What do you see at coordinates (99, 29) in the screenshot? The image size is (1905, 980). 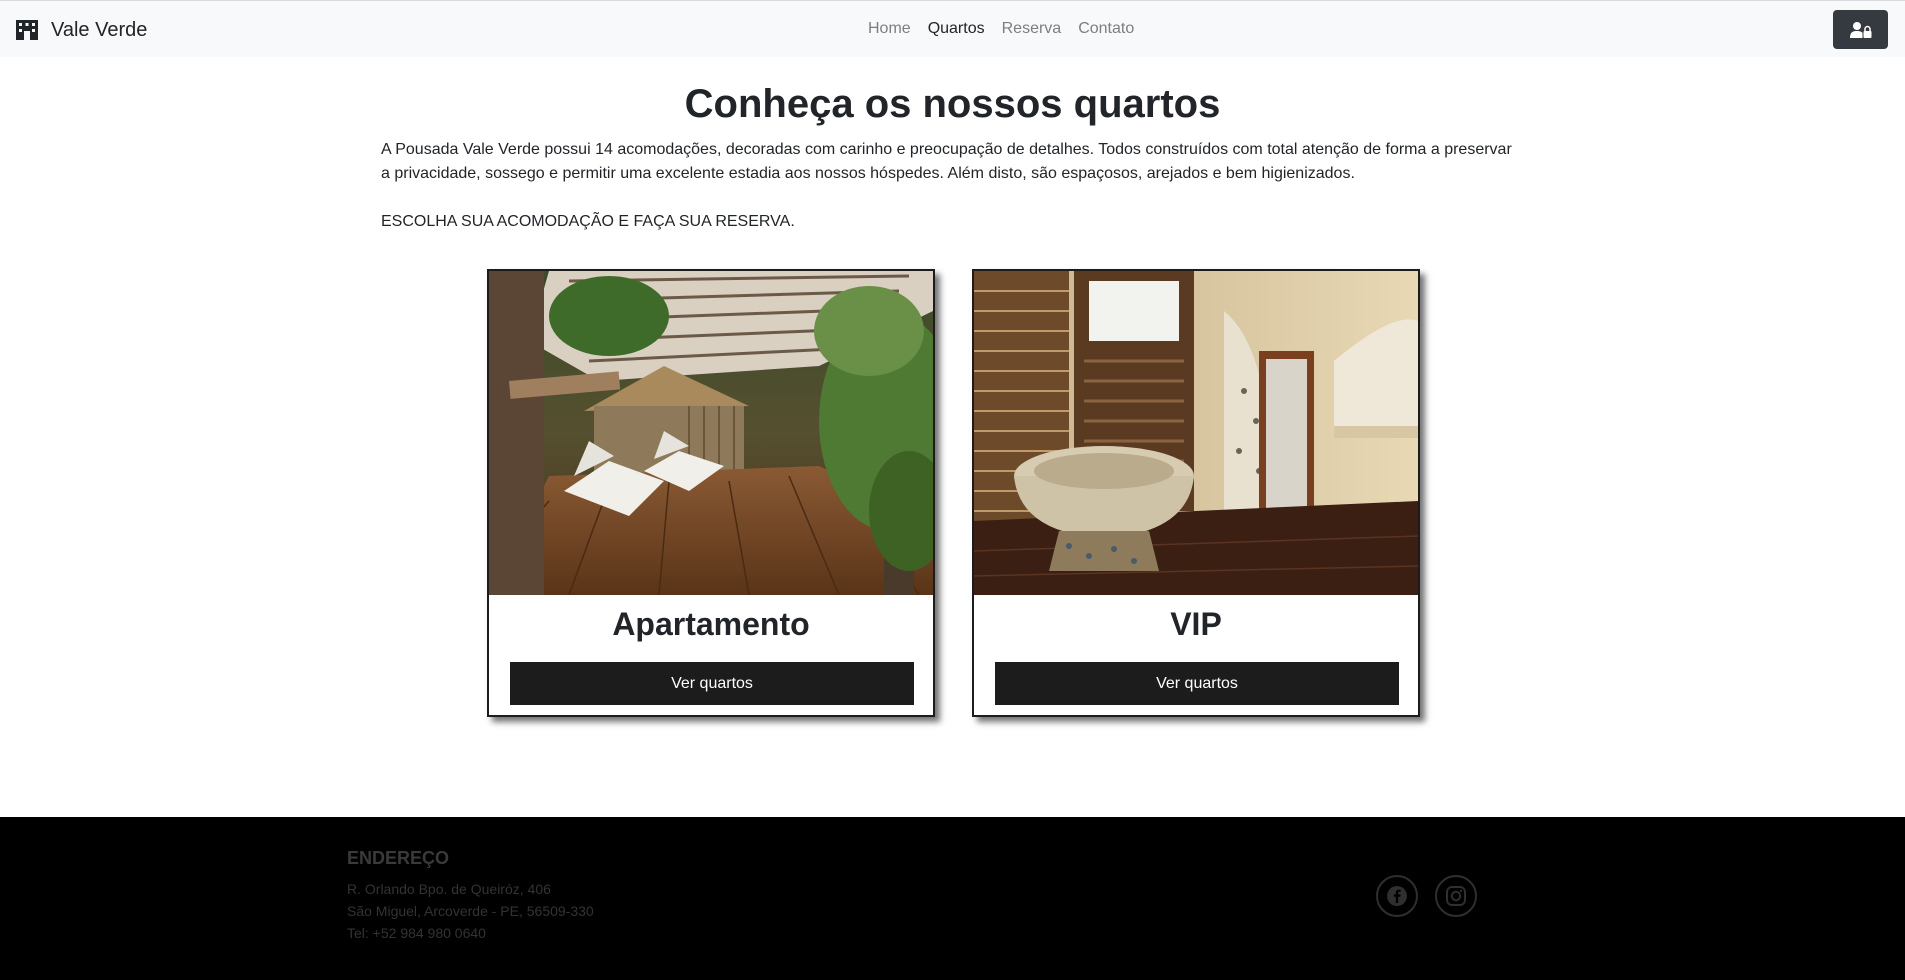 I see `brand-name: Vale Verde` at bounding box center [99, 29].